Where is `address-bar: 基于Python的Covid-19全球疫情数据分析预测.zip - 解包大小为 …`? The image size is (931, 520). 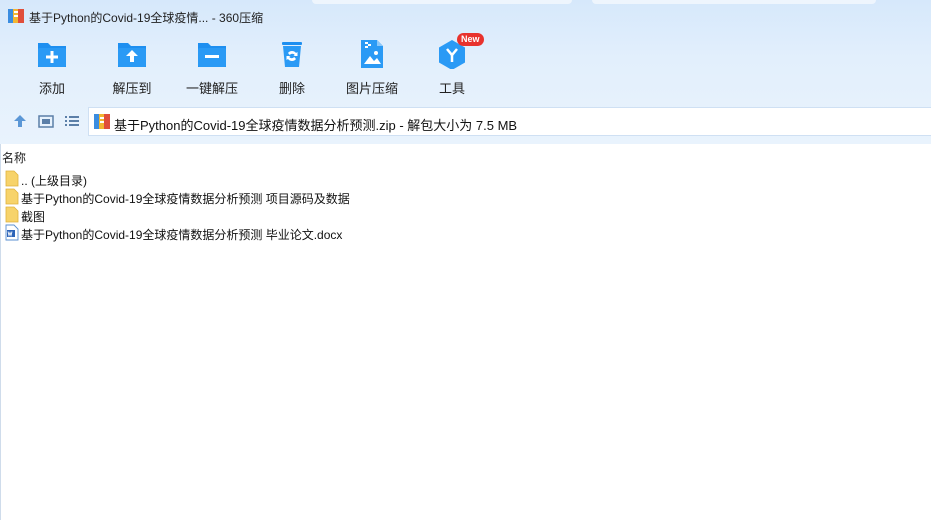
address-bar: 基于Python的Covid-19全球疫情数据分析预测.zip - 解包大小为 … is located at coordinates (509, 121).